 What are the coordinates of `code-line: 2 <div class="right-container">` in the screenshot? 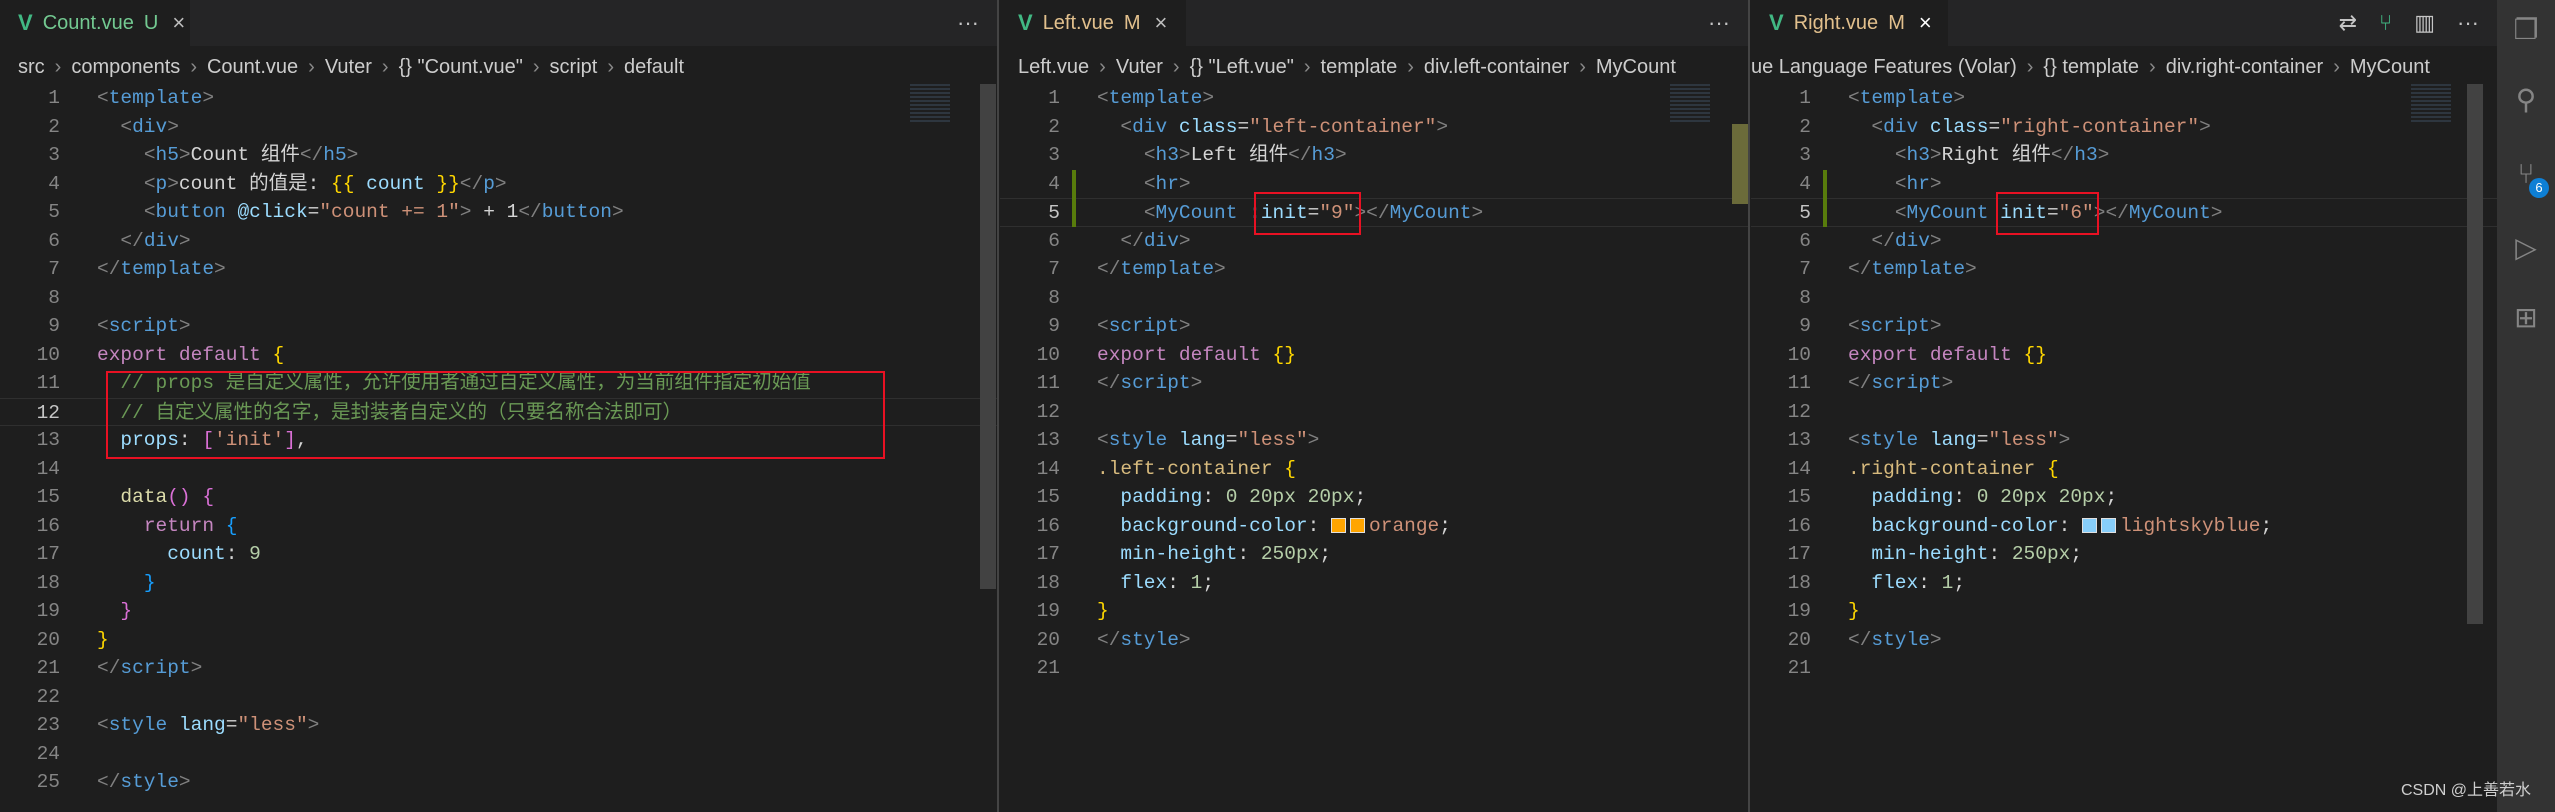 It's located at (2124, 127).